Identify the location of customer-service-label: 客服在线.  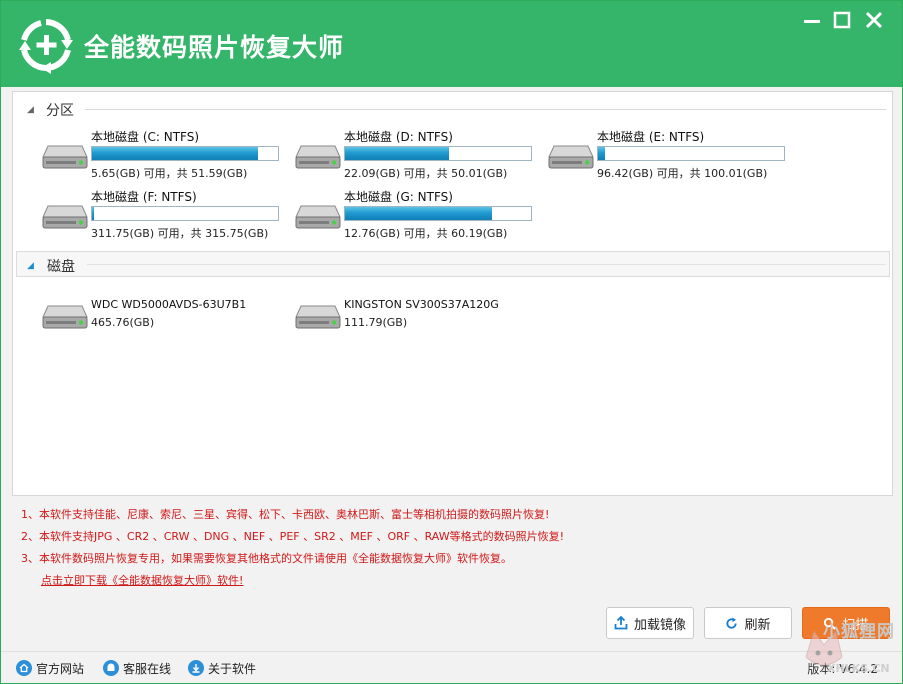
(147, 668).